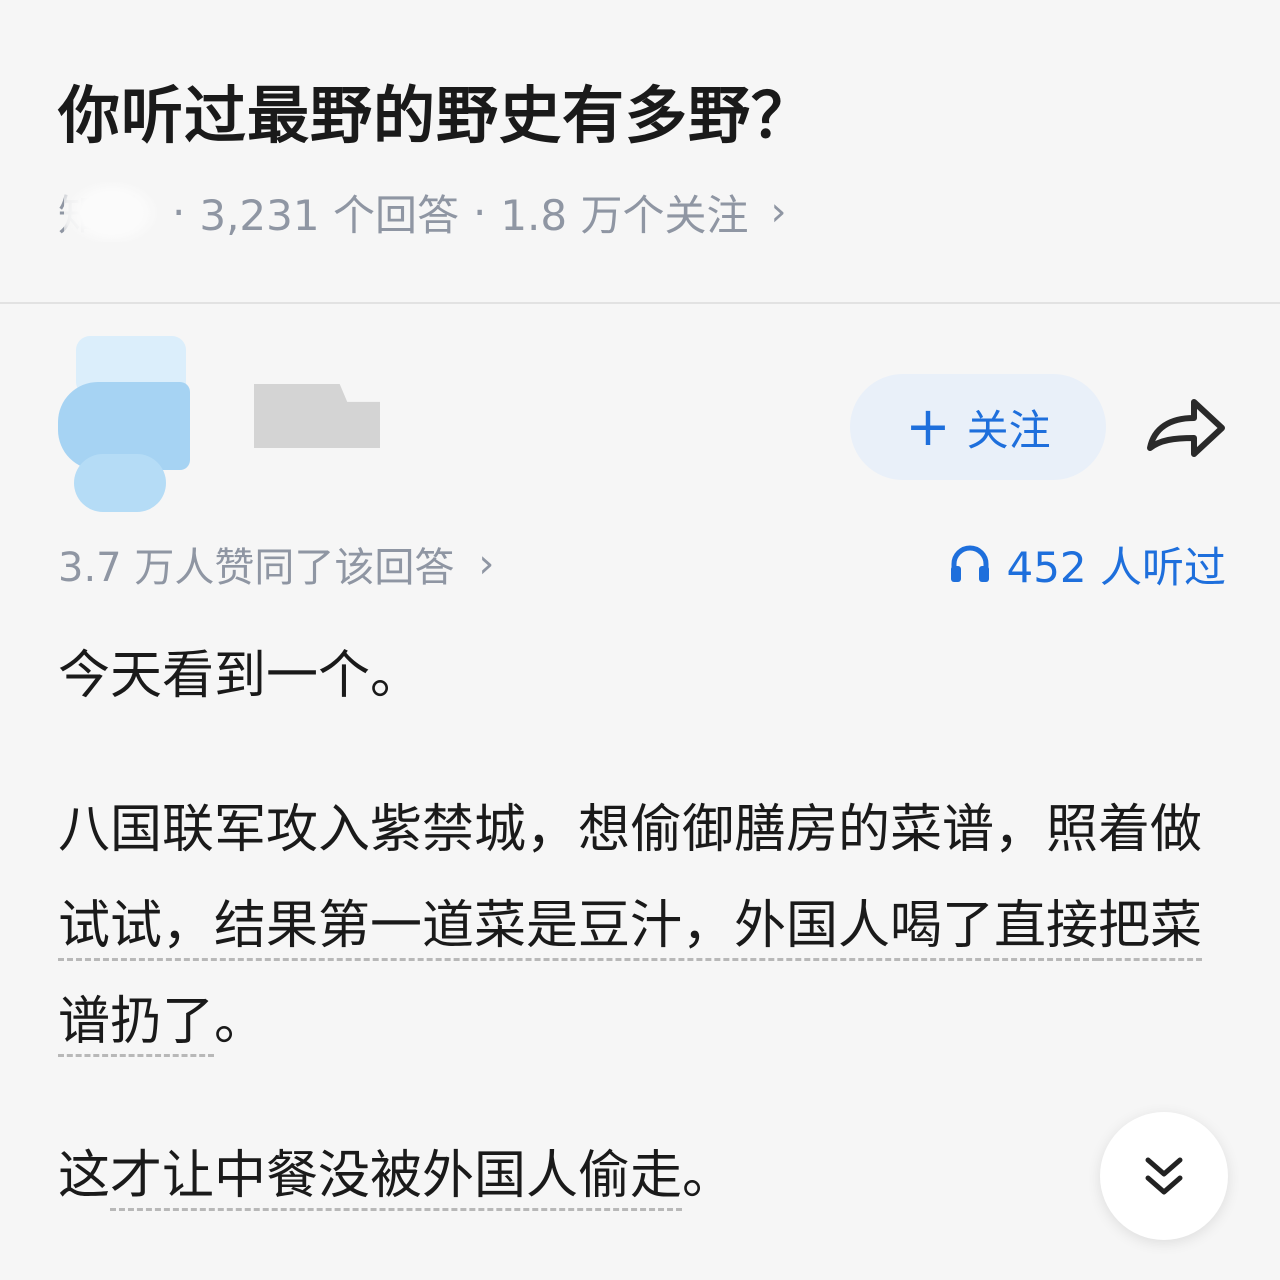 The image size is (1280, 1280). I want to click on double-chevron-down-icon, so click(1164, 1176).